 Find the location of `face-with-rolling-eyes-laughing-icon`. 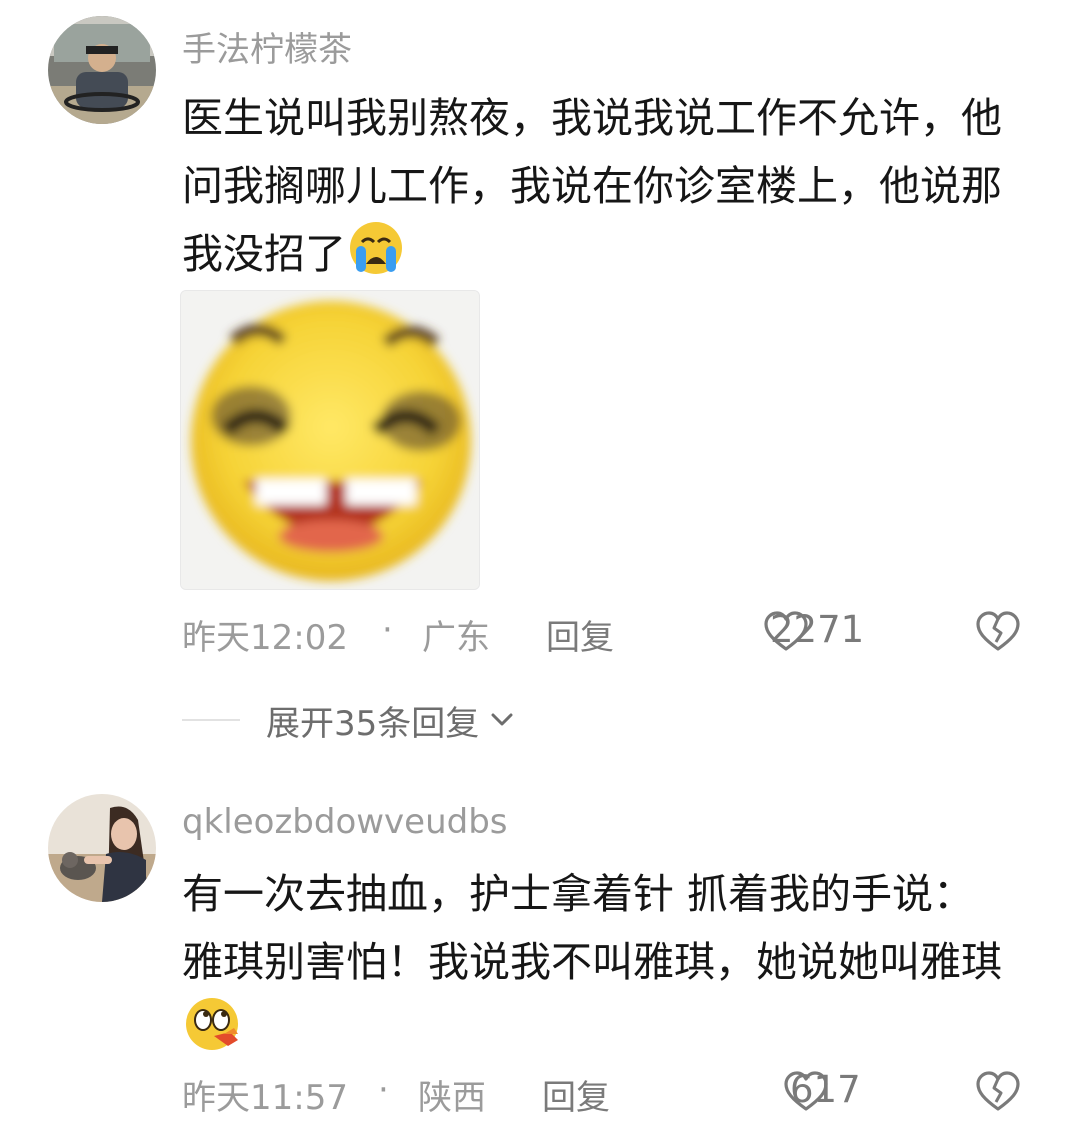

face-with-rolling-eyes-laughing-icon is located at coordinates (214, 1034).